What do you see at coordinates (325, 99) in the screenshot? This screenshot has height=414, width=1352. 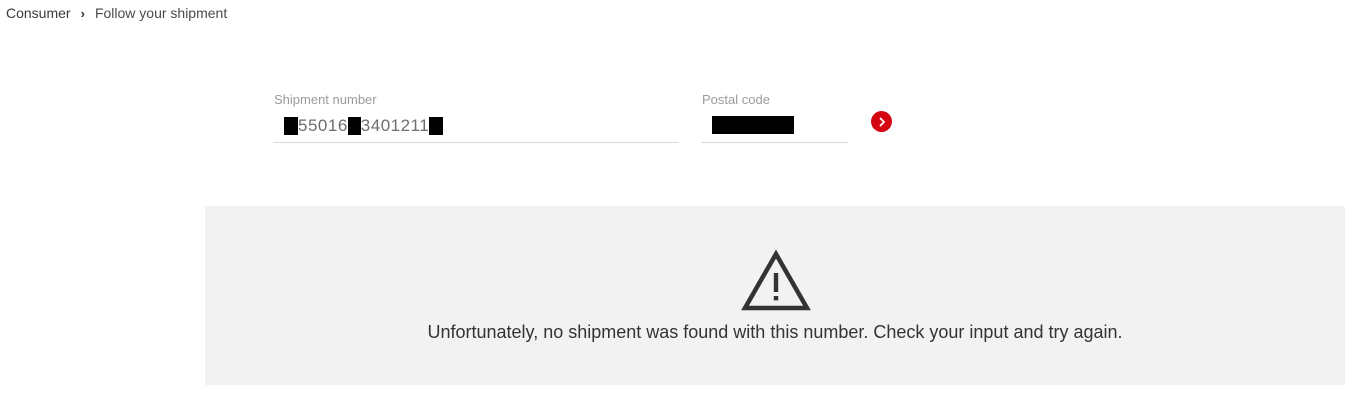 I see `shipment-number-label: Shipment number` at bounding box center [325, 99].